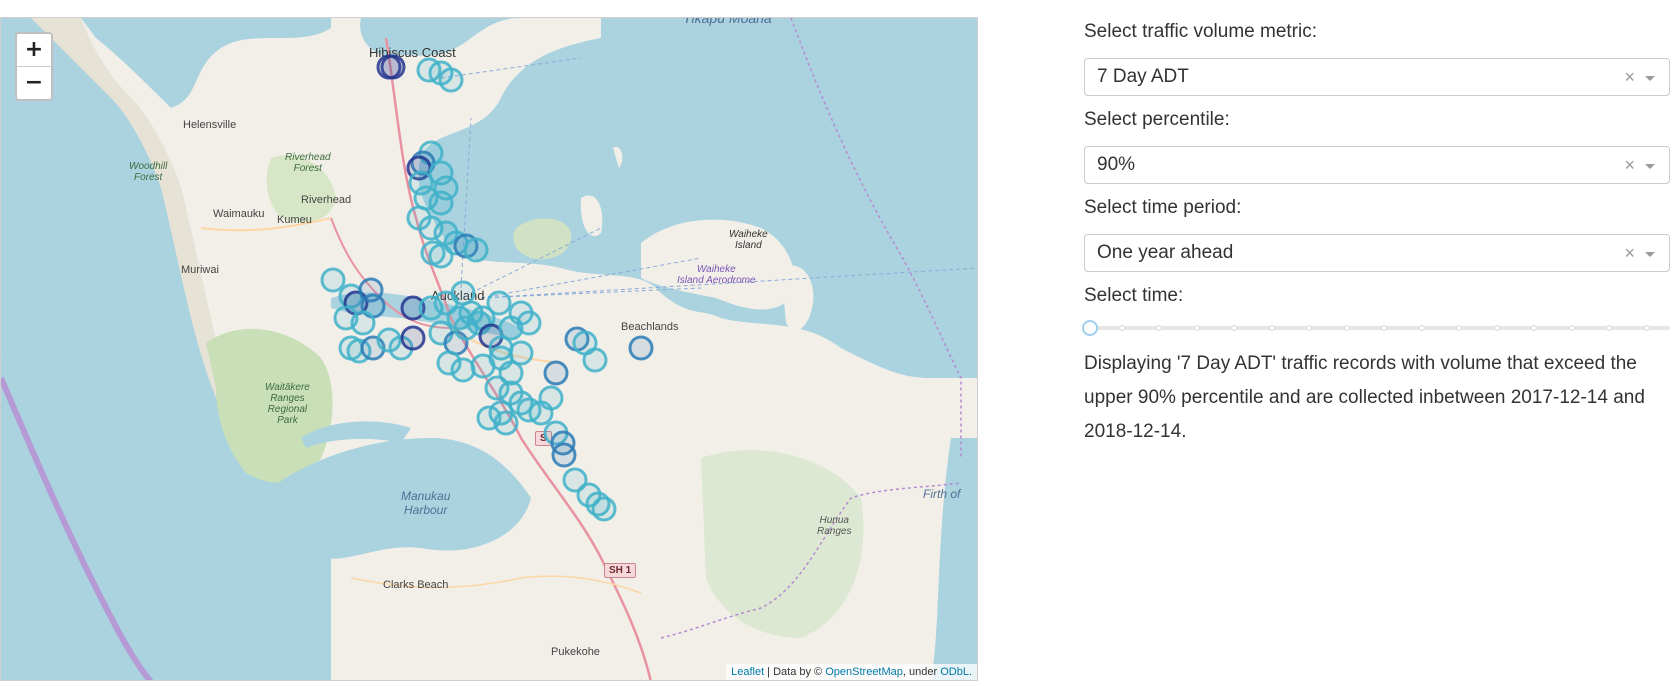 The width and height of the screenshot is (1680, 687). What do you see at coordinates (1377, 253) in the screenshot?
I see `period-select: One year ahead ×` at bounding box center [1377, 253].